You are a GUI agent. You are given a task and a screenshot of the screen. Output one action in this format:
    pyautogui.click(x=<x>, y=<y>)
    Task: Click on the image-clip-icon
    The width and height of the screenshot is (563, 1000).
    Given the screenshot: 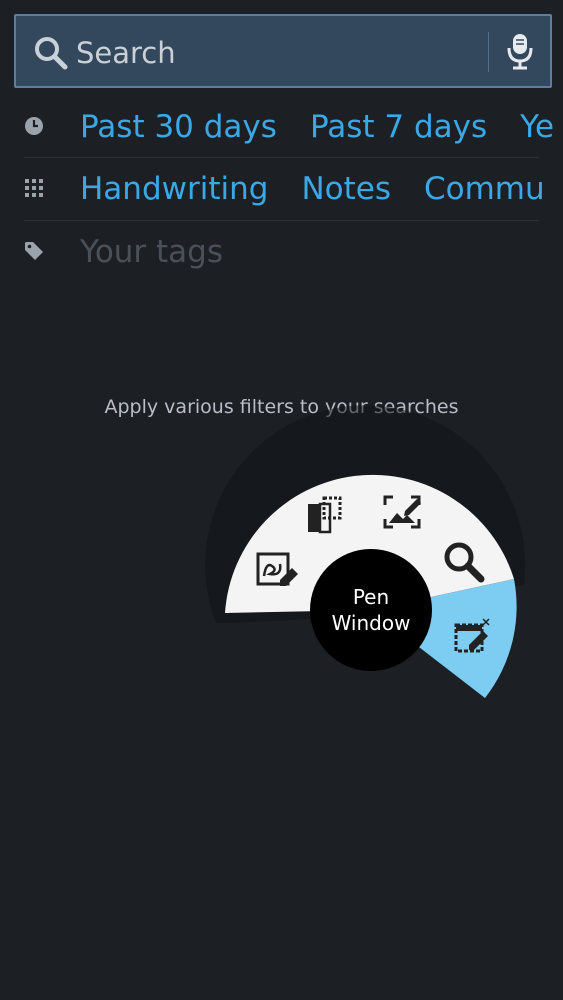 What is the action you would take?
    pyautogui.click(x=325, y=515)
    